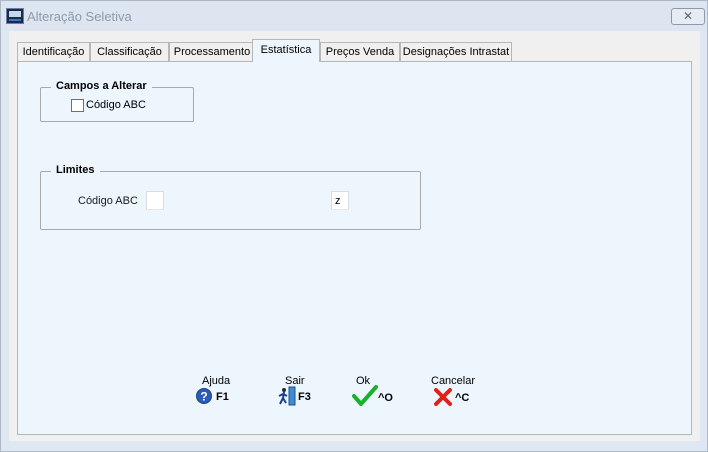 The width and height of the screenshot is (708, 452). What do you see at coordinates (75, 170) in the screenshot?
I see `limites-legend: Limites` at bounding box center [75, 170].